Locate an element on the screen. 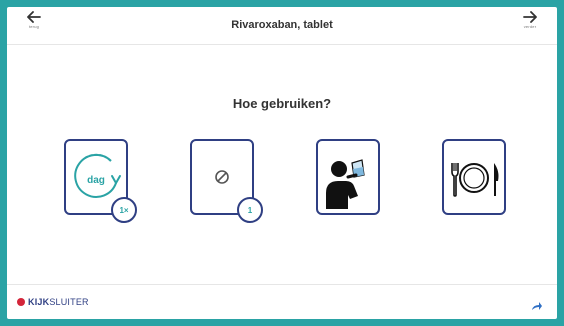 The height and width of the screenshot is (326, 564). share-button is located at coordinates (537, 307).